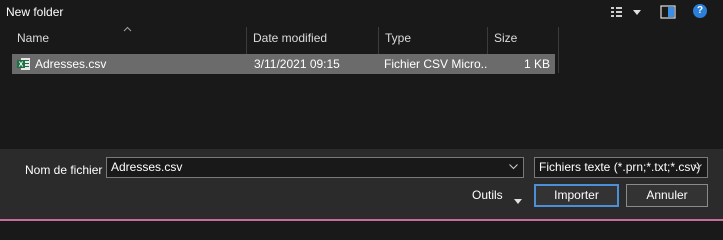 This screenshot has width=723, height=240. What do you see at coordinates (361, 12) in the screenshot?
I see `toolbar: New folder ?` at bounding box center [361, 12].